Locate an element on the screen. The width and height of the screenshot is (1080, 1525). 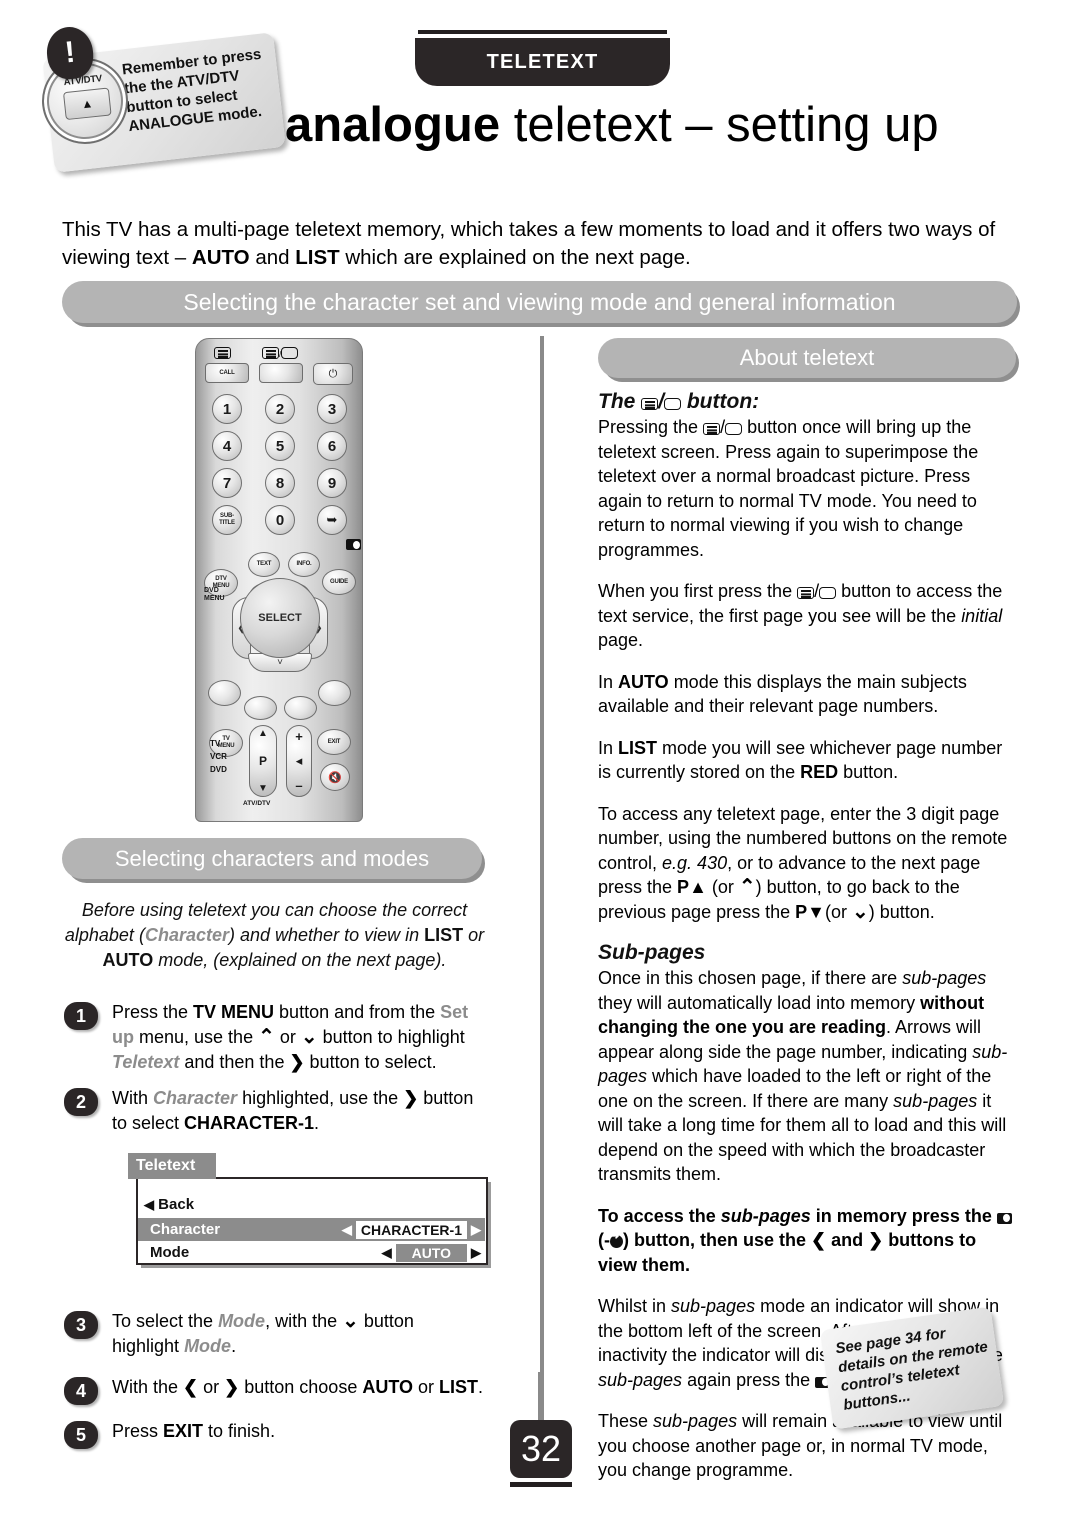
osd-character-label: Character is located at coordinates (185, 1229).